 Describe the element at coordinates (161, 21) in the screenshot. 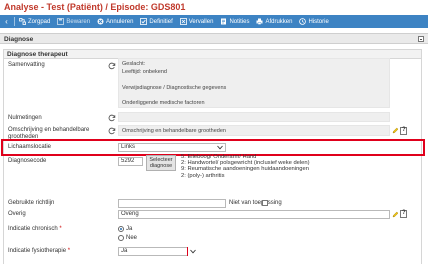

I see `definitief-label: Definitief` at that location.